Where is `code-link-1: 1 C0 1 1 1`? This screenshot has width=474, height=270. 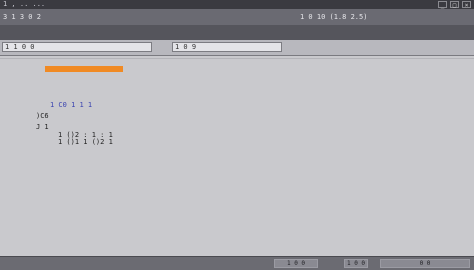
code-link-1: 1 C0 1 1 1 is located at coordinates (71, 105).